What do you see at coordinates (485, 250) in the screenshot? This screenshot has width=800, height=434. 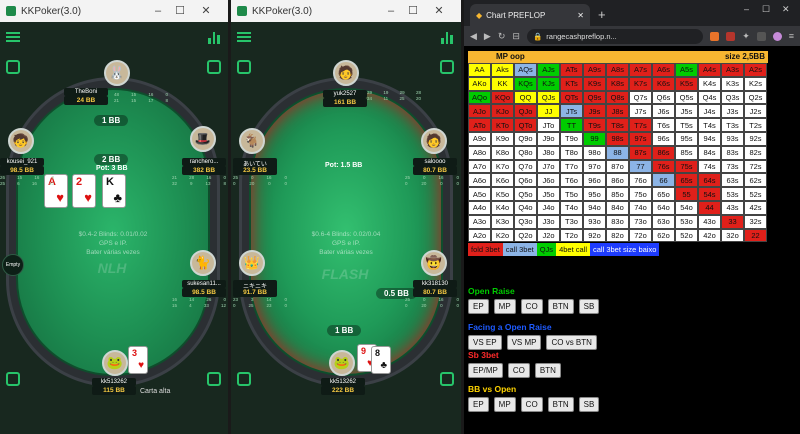 I see `legend-item: fold 3bet` at bounding box center [485, 250].